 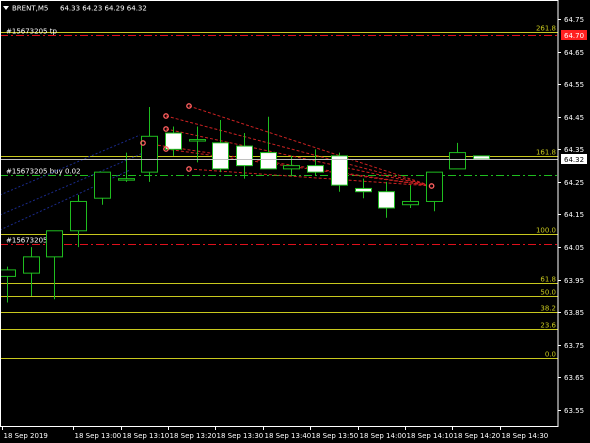 What do you see at coordinates (574, 281) in the screenshot?
I see `price-tick-label: 63.95` at bounding box center [574, 281].